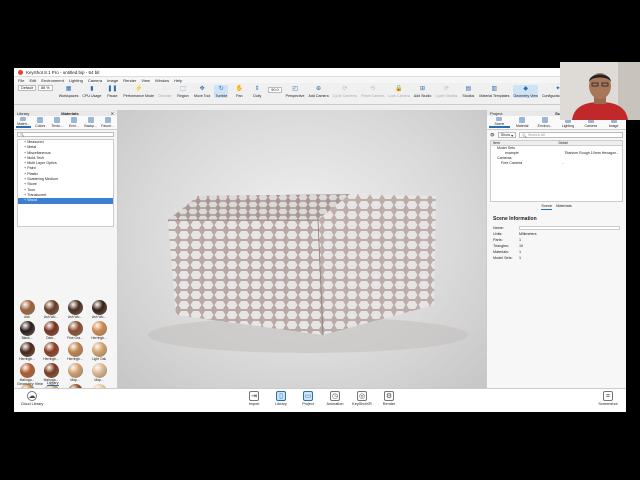  What do you see at coordinates (507, 135) in the screenshot?
I see `show-dropdown: Show ▾` at bounding box center [507, 135].